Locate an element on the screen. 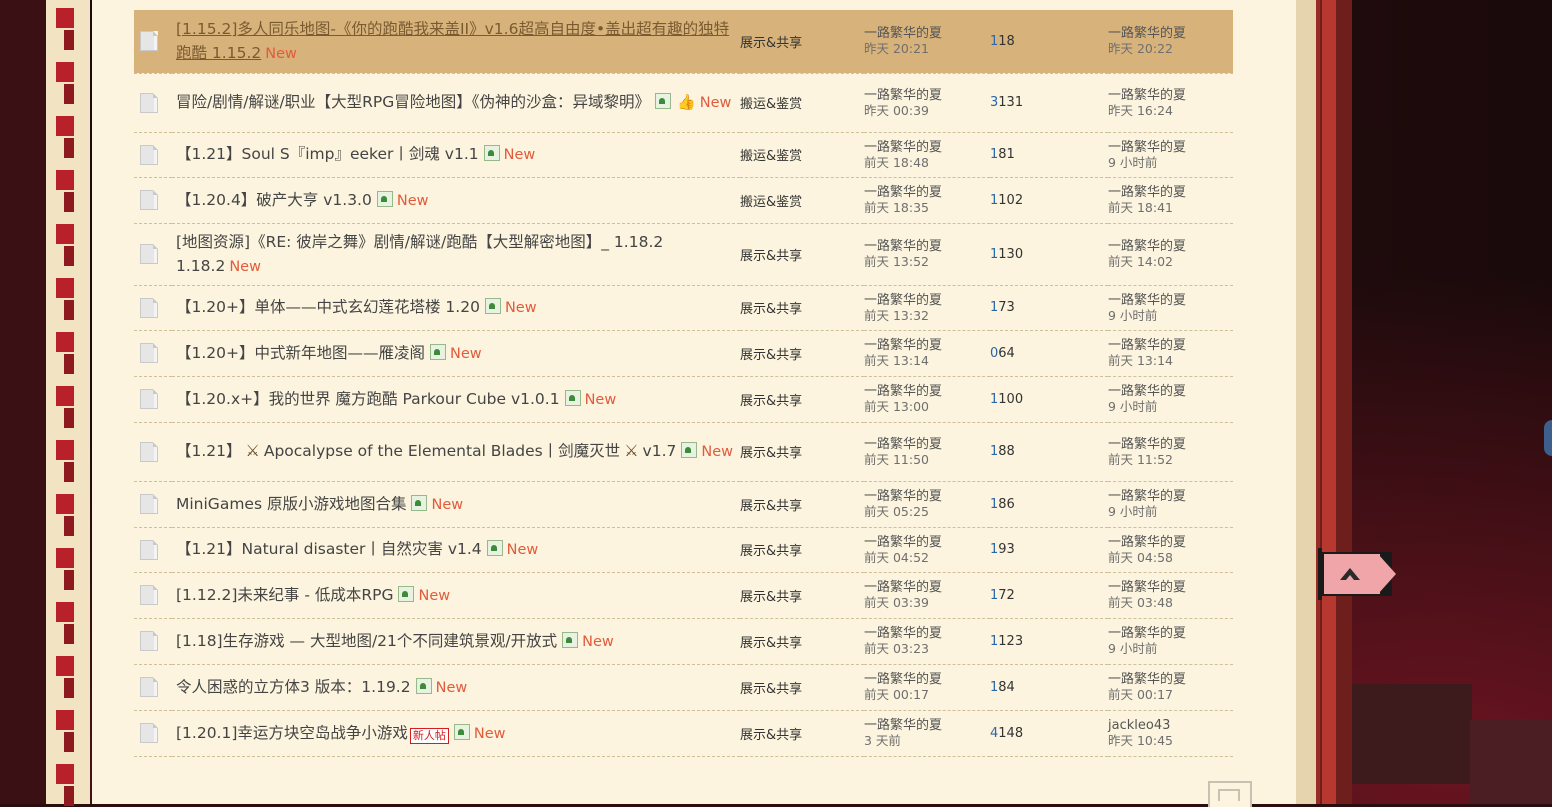 The image size is (1552, 807). thread-title-link: [1.12.2]未来纪事 - 低成本RPG is located at coordinates (284, 595).